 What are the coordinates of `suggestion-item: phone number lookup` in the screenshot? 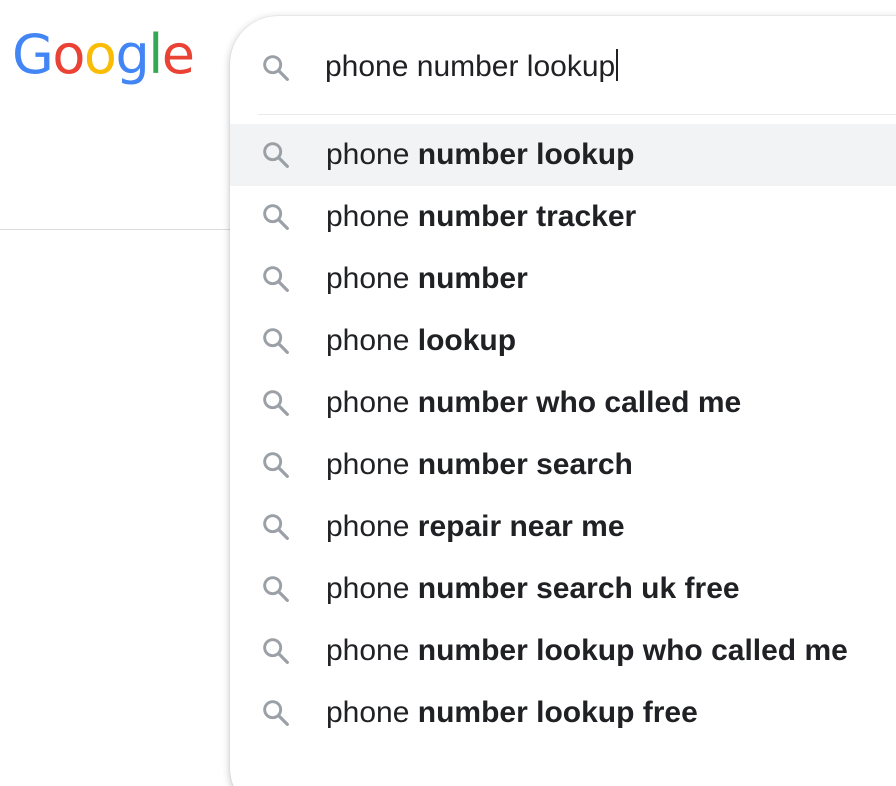 It's located at (563, 155).